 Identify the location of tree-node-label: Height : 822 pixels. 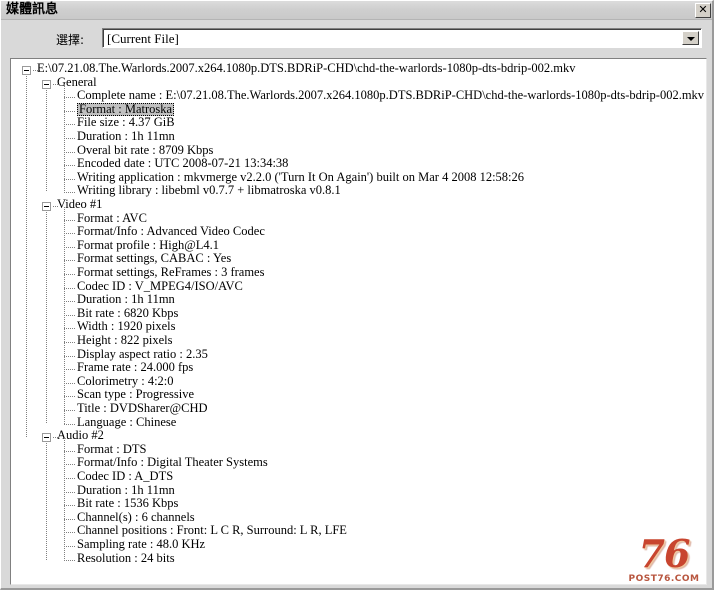
(125, 340).